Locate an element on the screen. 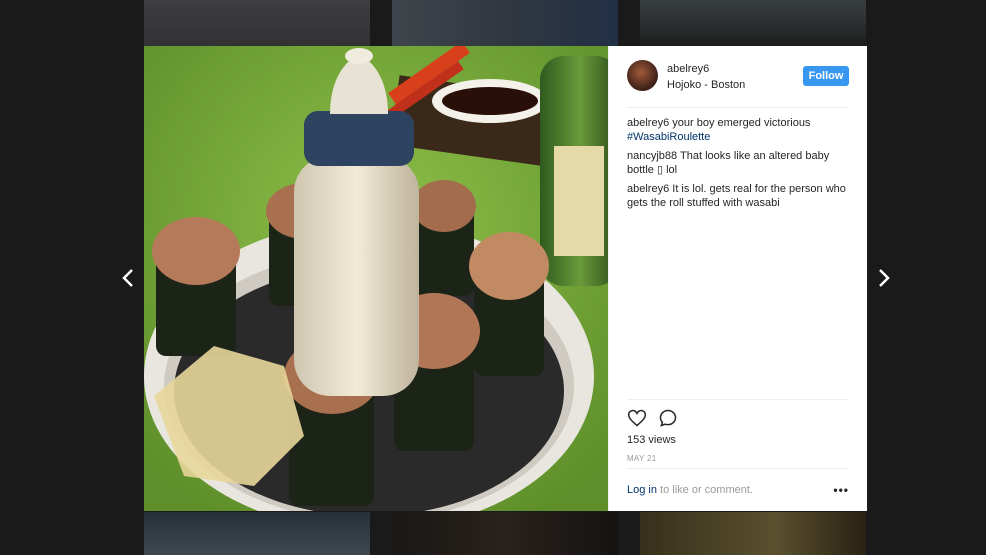  username: abelrey6 is located at coordinates (688, 69).